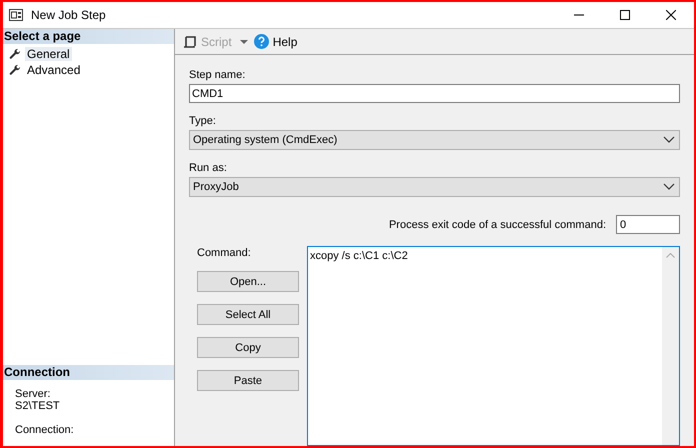 This screenshot has height=448, width=696. Describe the element at coordinates (88, 372) in the screenshot. I see `sidebar-header: Connection` at that location.